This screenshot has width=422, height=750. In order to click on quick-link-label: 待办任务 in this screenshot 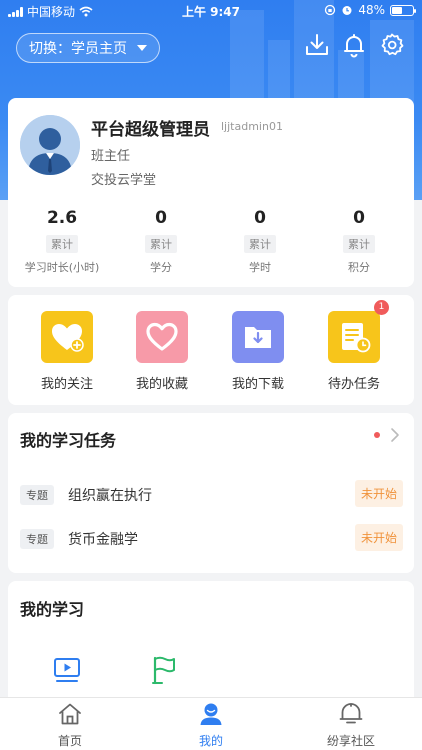, I will do `click(353, 384)`.